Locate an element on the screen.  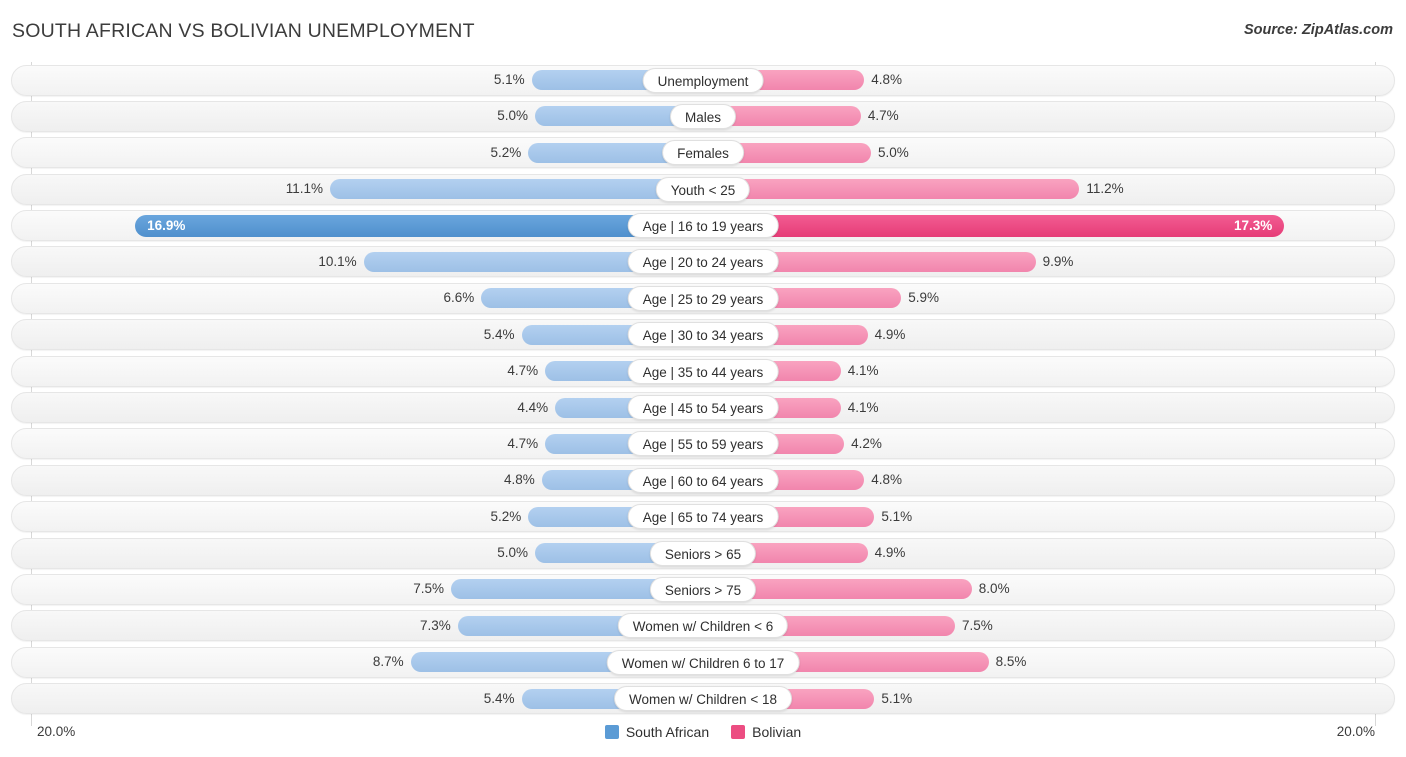
bar-row: 4.7% 4.1% Age | 35 to 44 years is located at coordinates (703, 371).